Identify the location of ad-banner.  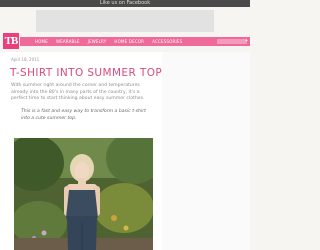
(125, 21).